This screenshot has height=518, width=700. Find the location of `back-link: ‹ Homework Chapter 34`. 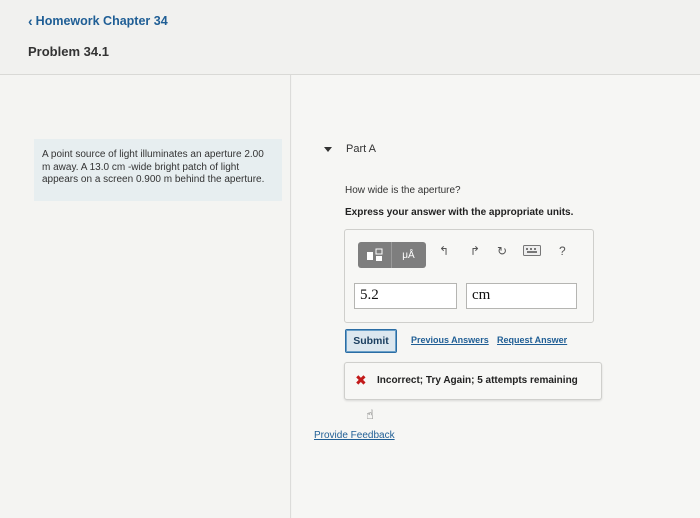

back-link: ‹ Homework Chapter 34 is located at coordinates (98, 21).